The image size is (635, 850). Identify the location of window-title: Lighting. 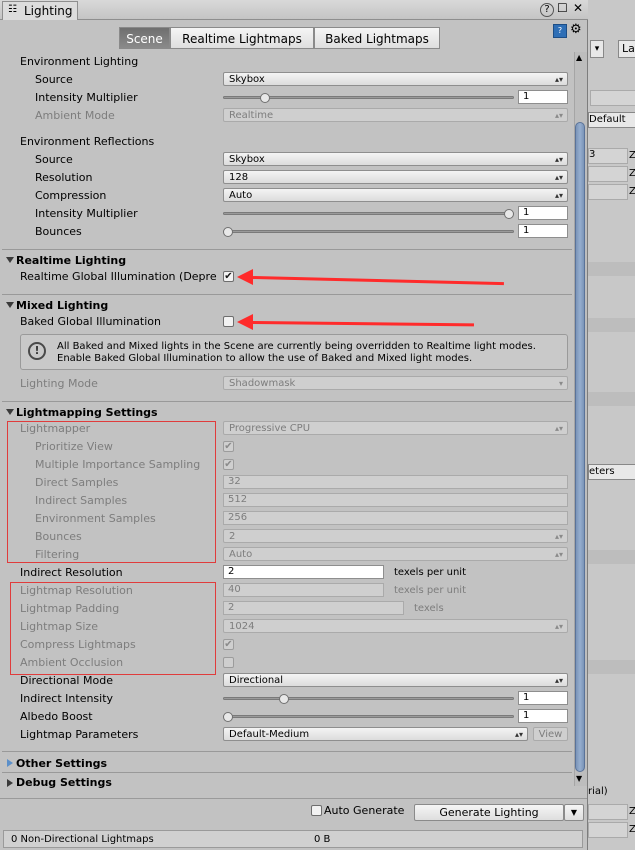
(48, 11).